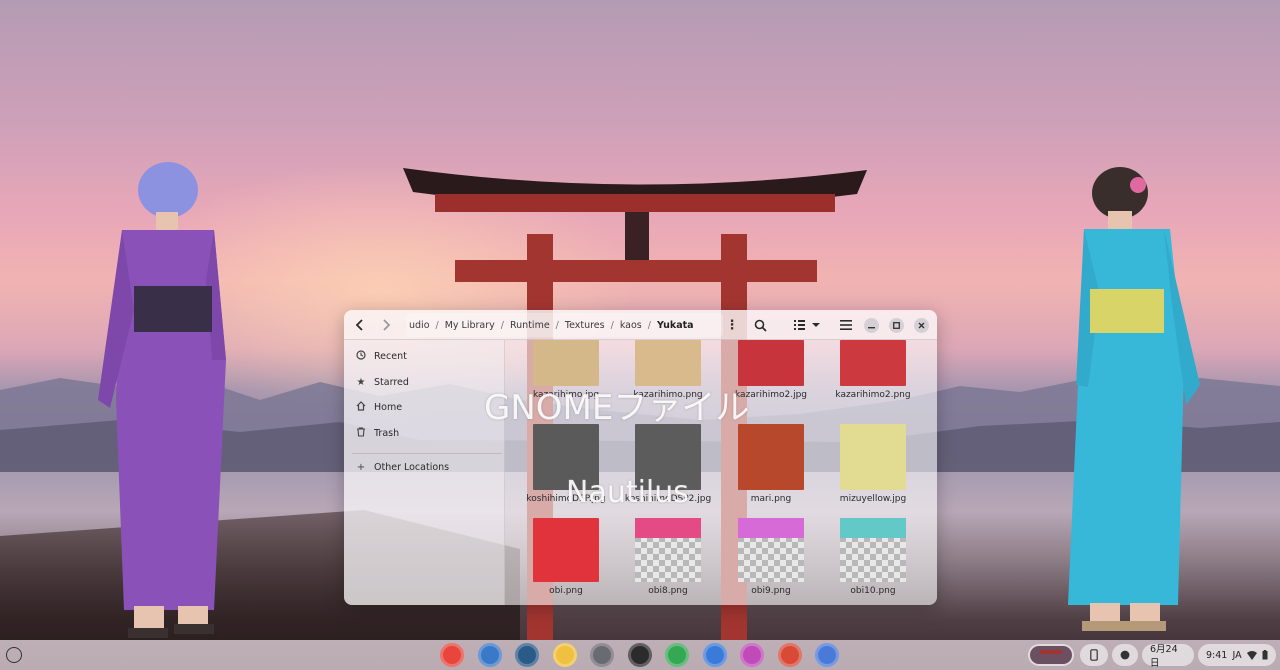  I want to click on chevron-left-icon, so click(360, 325).